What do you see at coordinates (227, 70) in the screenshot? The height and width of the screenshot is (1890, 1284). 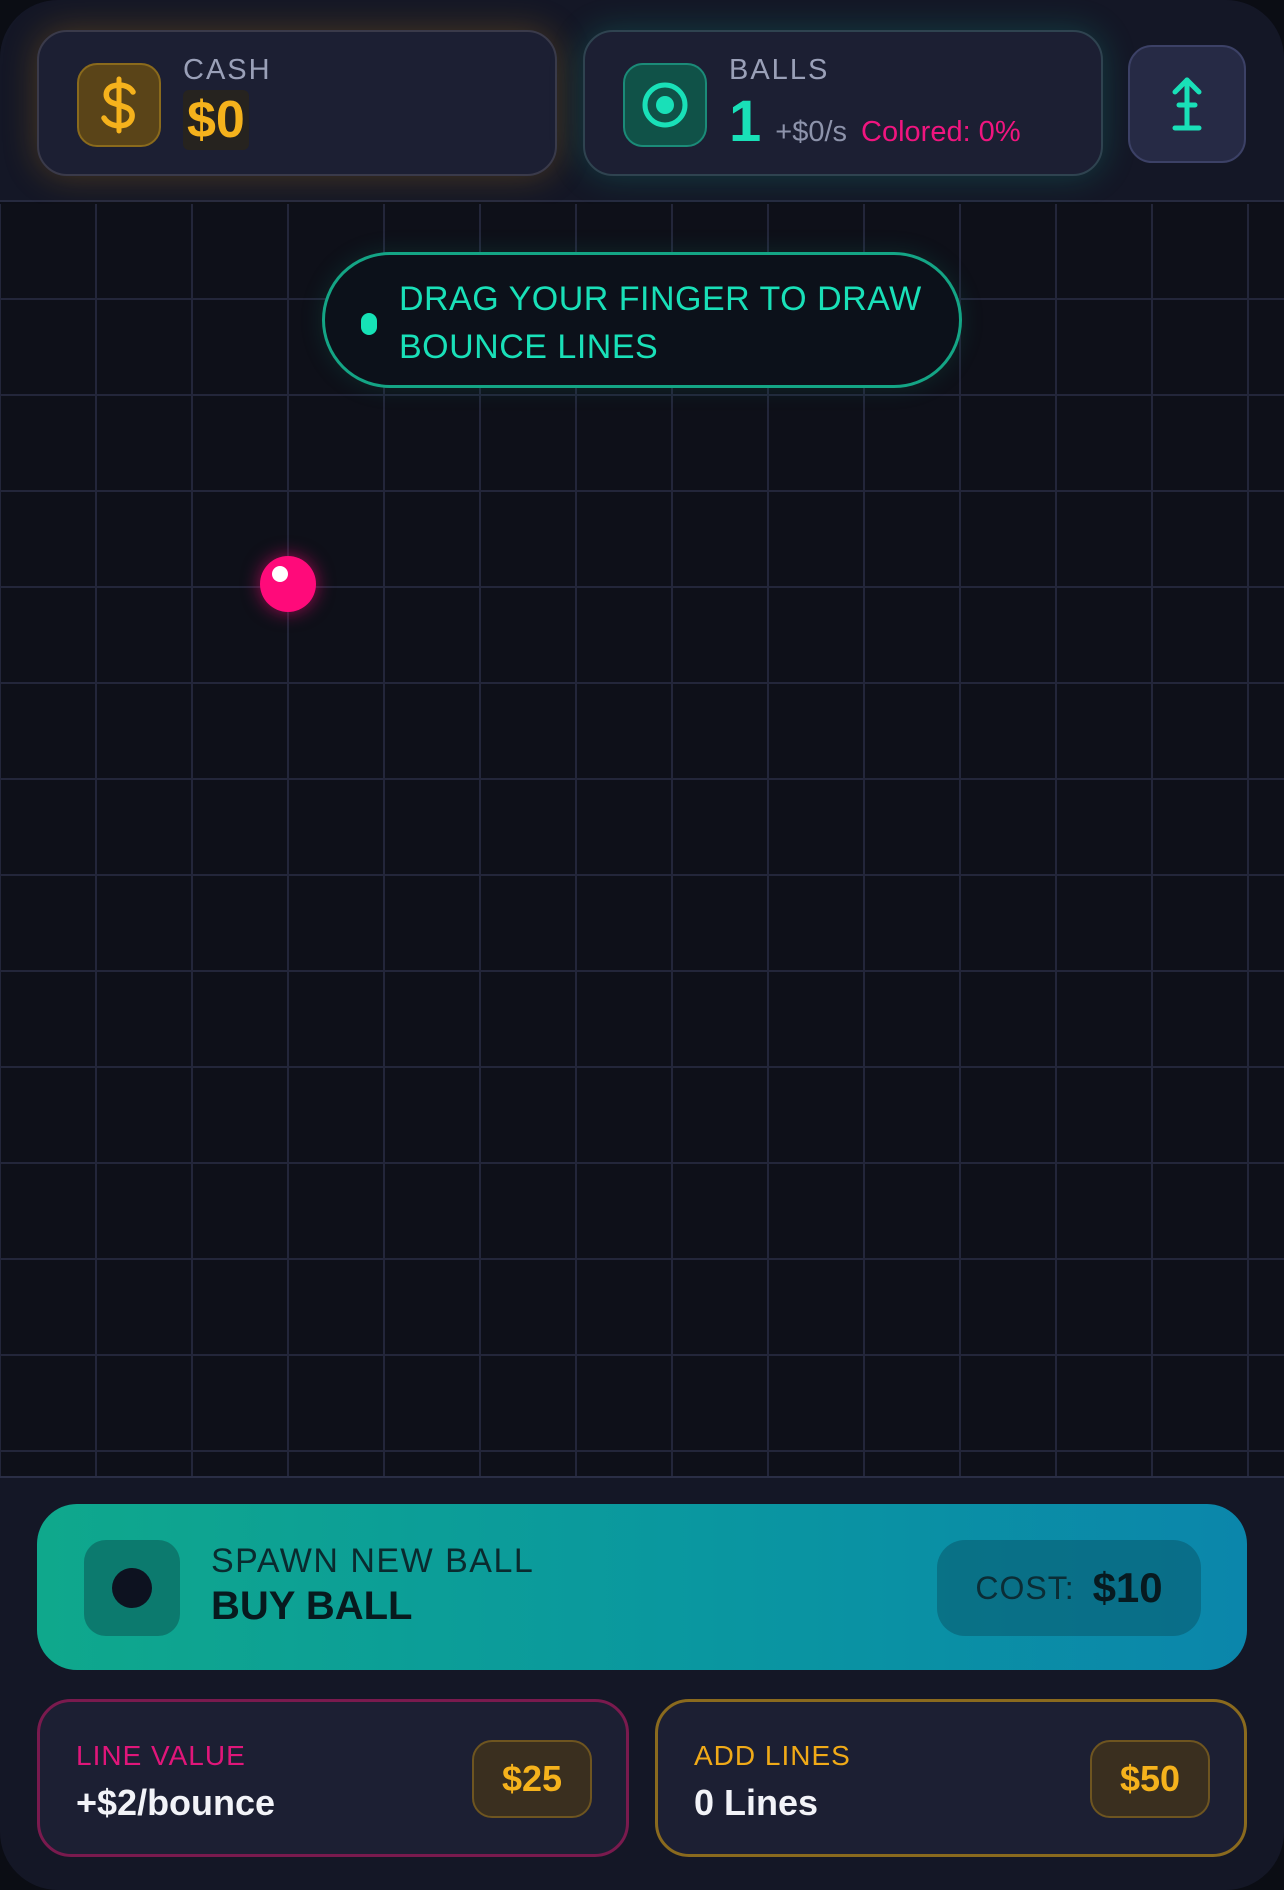 I see `cash-label: CASH` at bounding box center [227, 70].